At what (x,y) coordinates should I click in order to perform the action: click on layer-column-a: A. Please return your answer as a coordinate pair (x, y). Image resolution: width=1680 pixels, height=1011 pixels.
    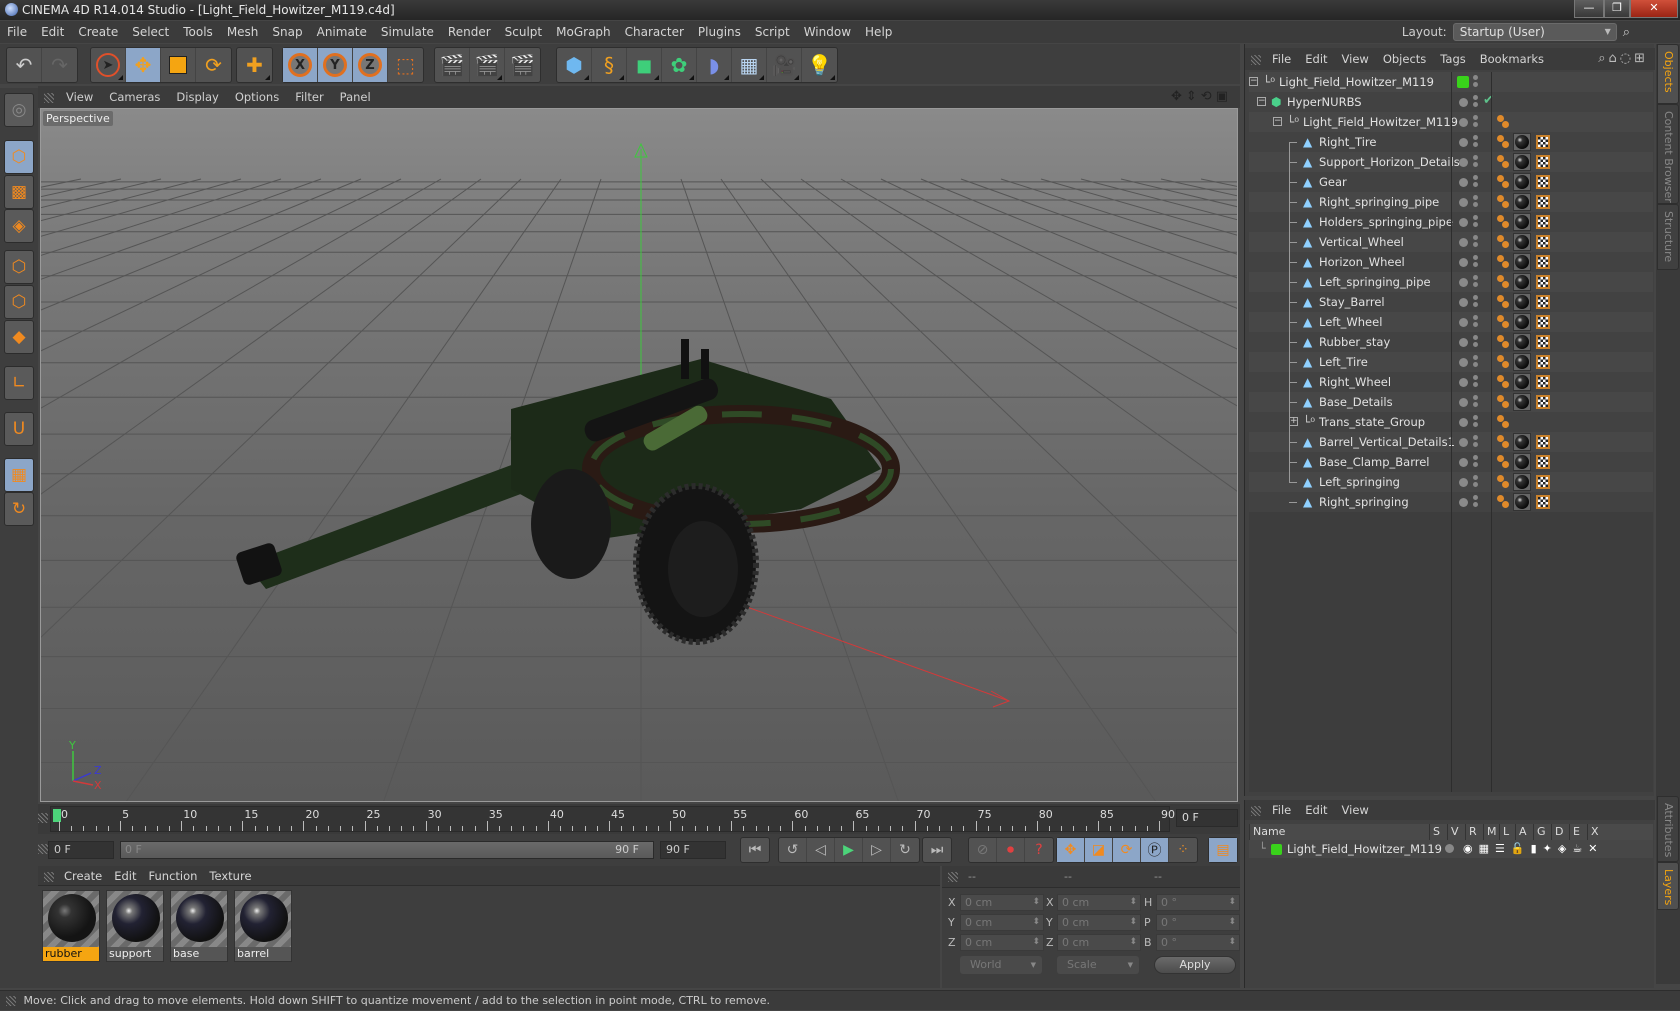
    Looking at the image, I should click on (1521, 832).